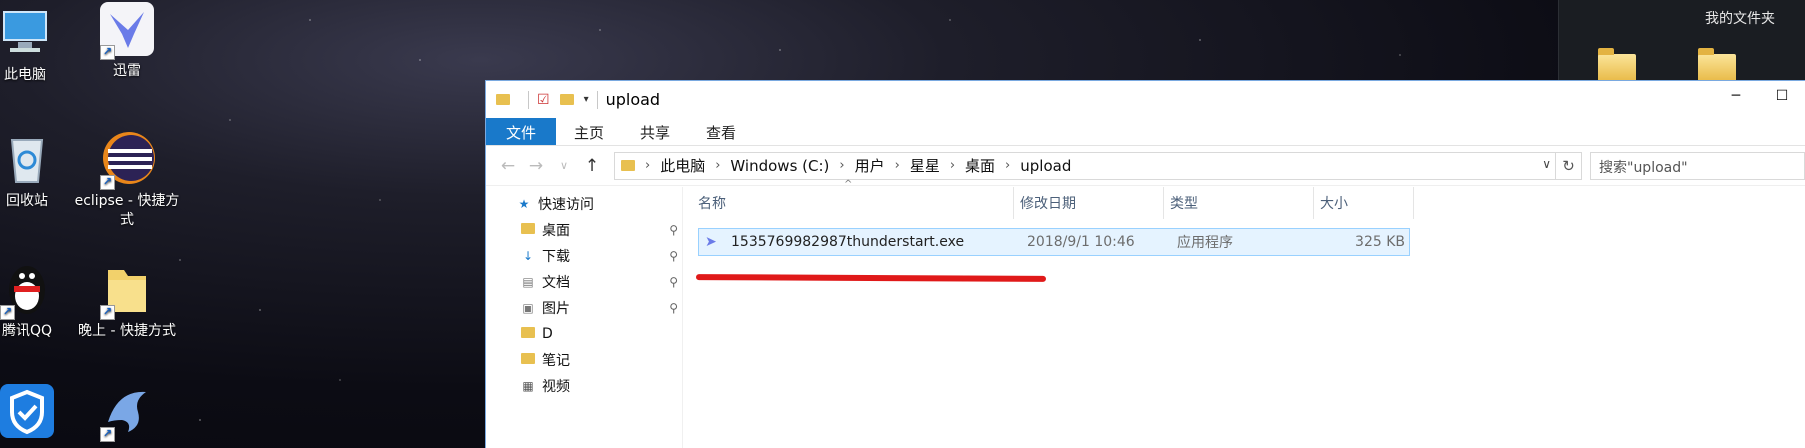 This screenshot has width=1805, height=448. What do you see at coordinates (528, 308) in the screenshot?
I see `picture-icon: ▣` at bounding box center [528, 308].